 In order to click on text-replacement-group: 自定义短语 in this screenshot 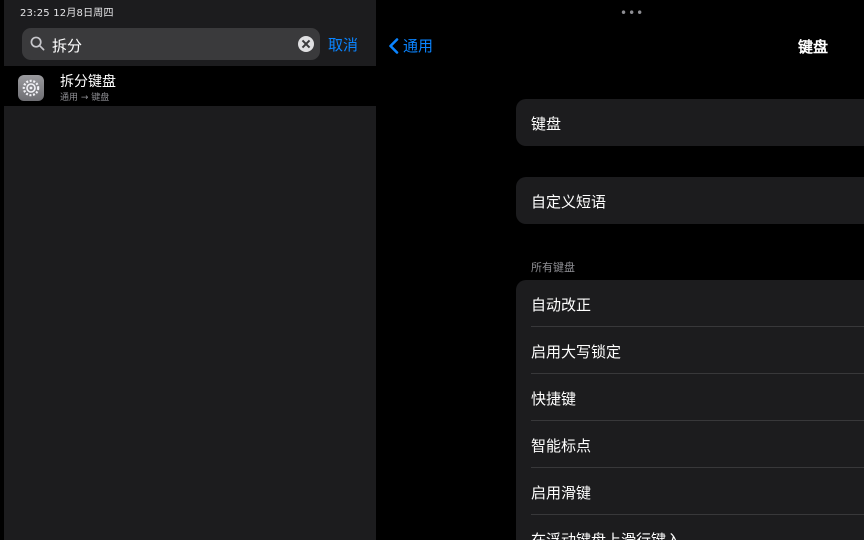, I will do `click(690, 200)`.